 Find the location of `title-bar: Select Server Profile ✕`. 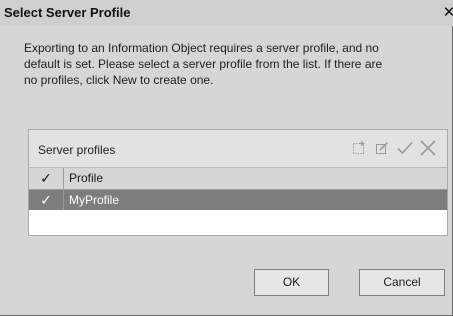

title-bar: Select Server Profile ✕ is located at coordinates (226, 13).